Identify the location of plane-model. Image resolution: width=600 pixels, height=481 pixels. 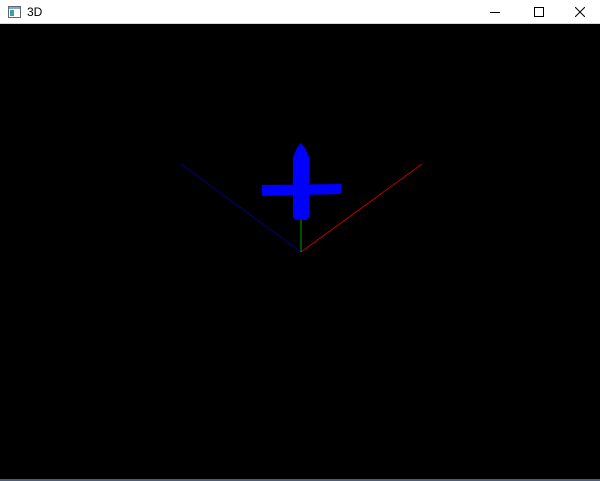
(301, 181).